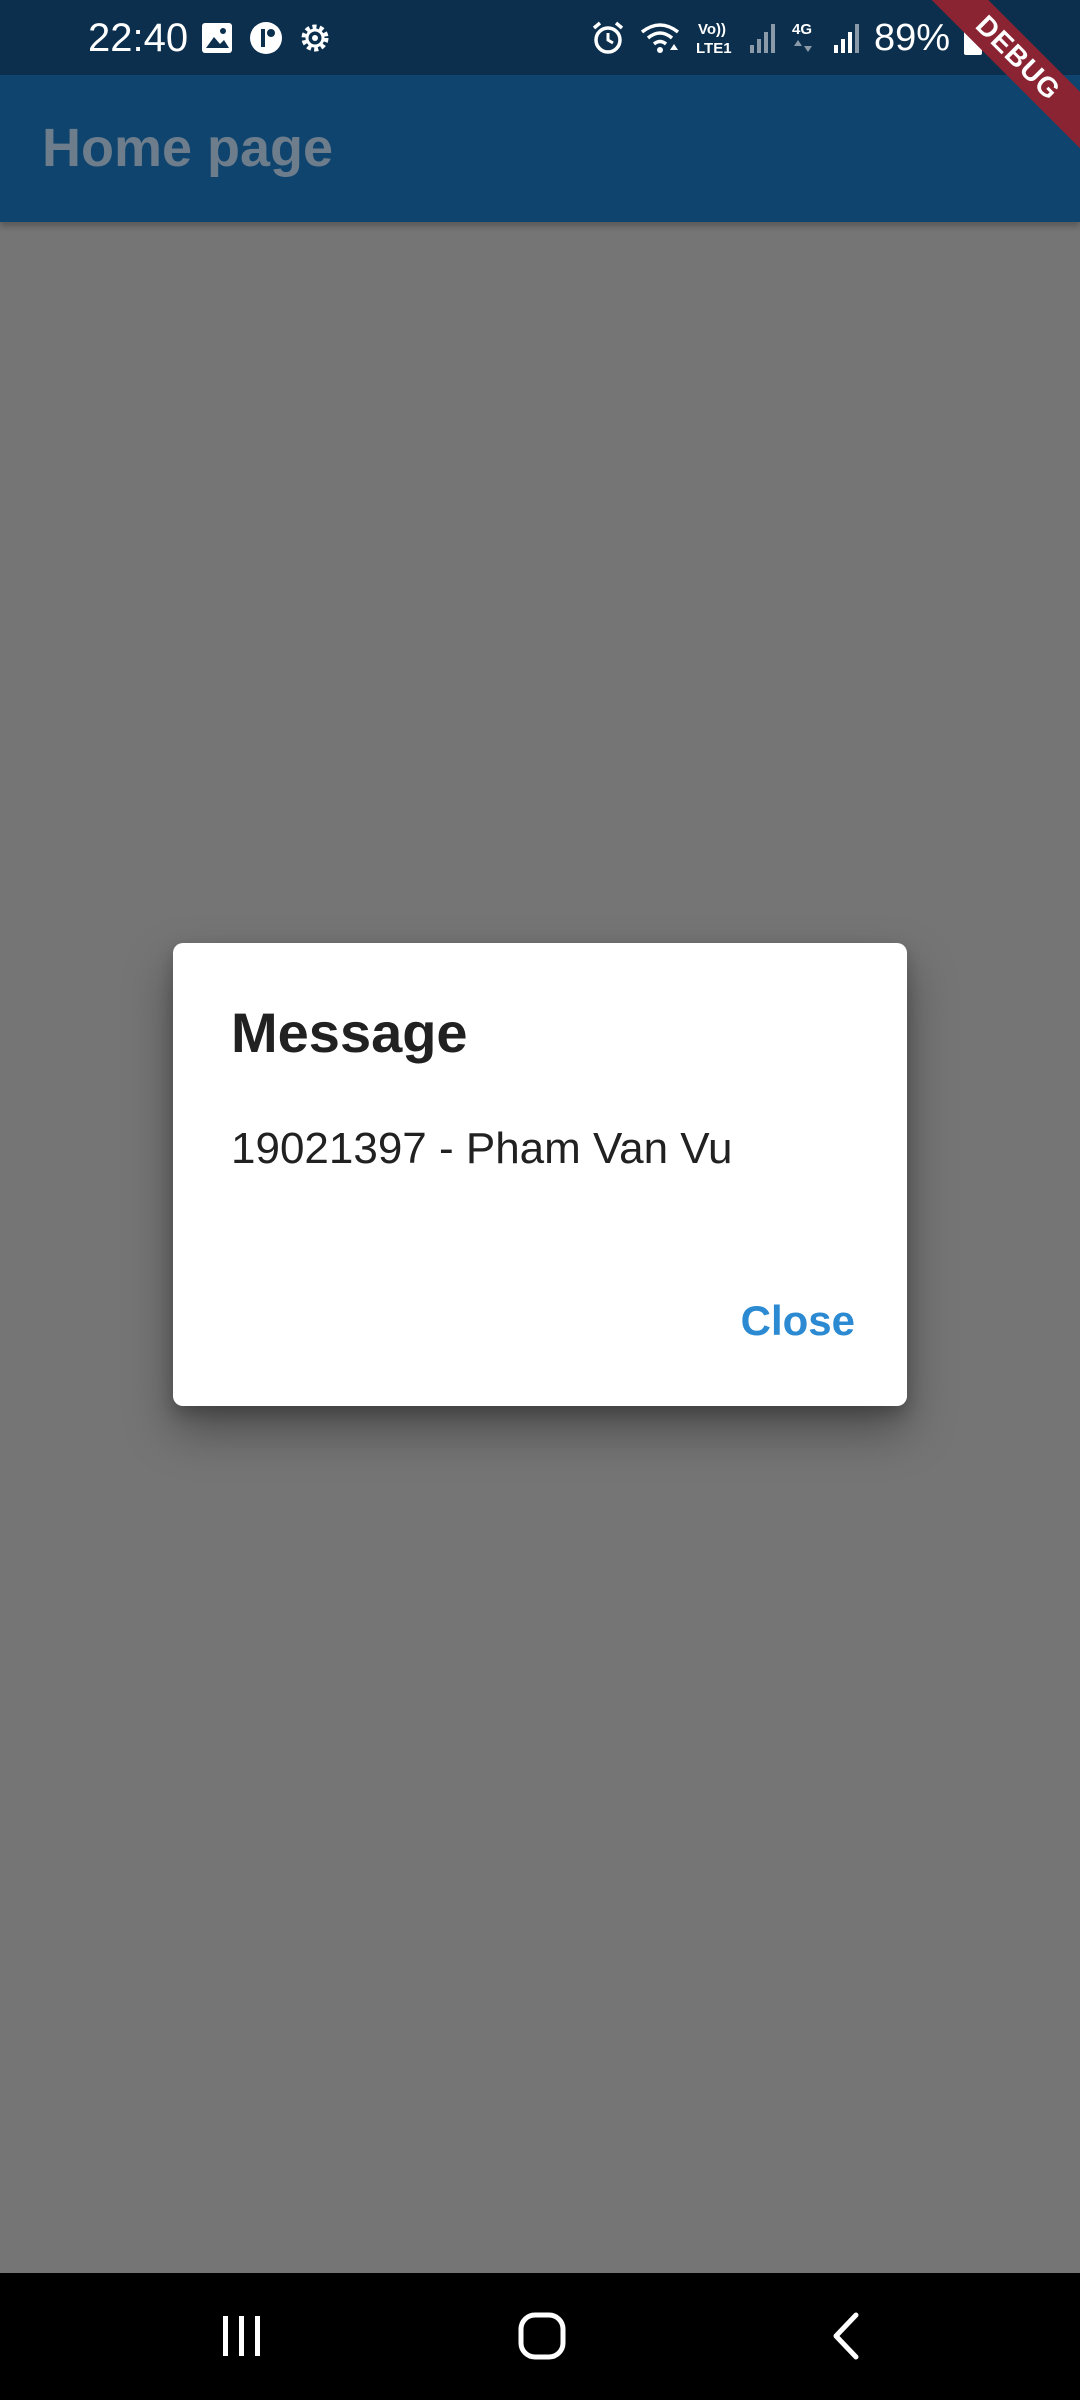 The height and width of the screenshot is (2400, 1080). I want to click on back-button, so click(846, 2336).